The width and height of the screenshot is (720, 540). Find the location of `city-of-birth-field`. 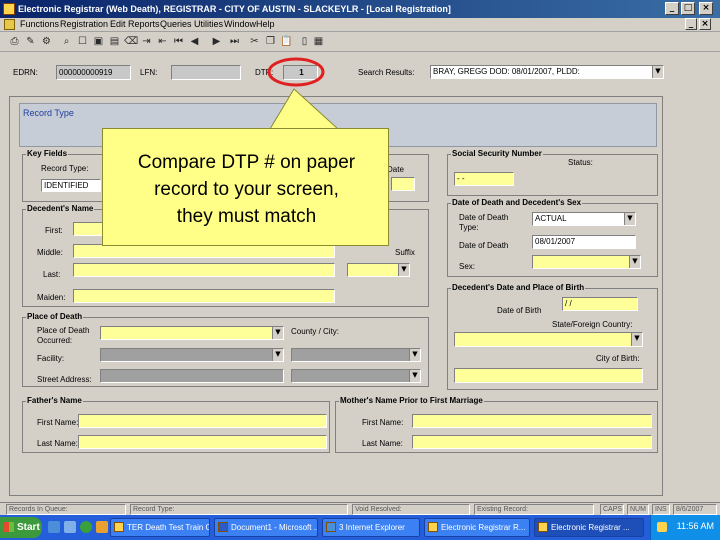

city-of-birth-field is located at coordinates (548, 375).